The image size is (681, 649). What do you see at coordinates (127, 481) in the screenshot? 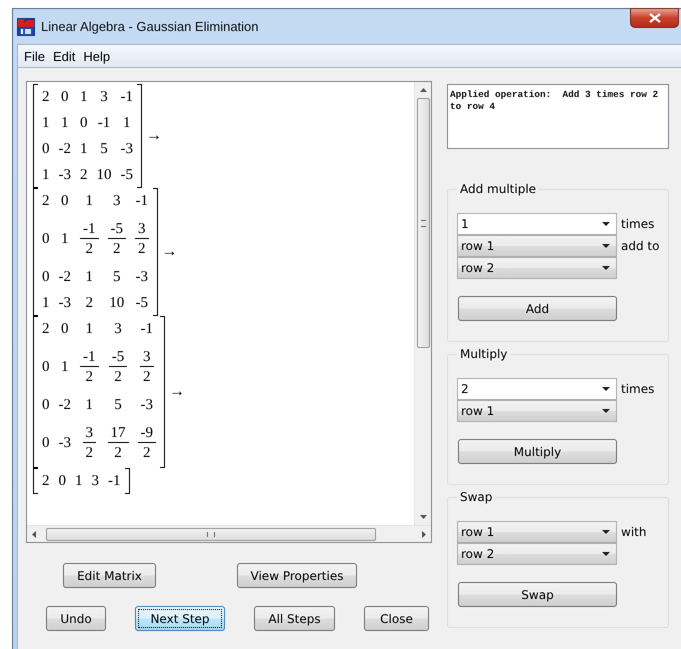
I see `right-bracket` at bounding box center [127, 481].